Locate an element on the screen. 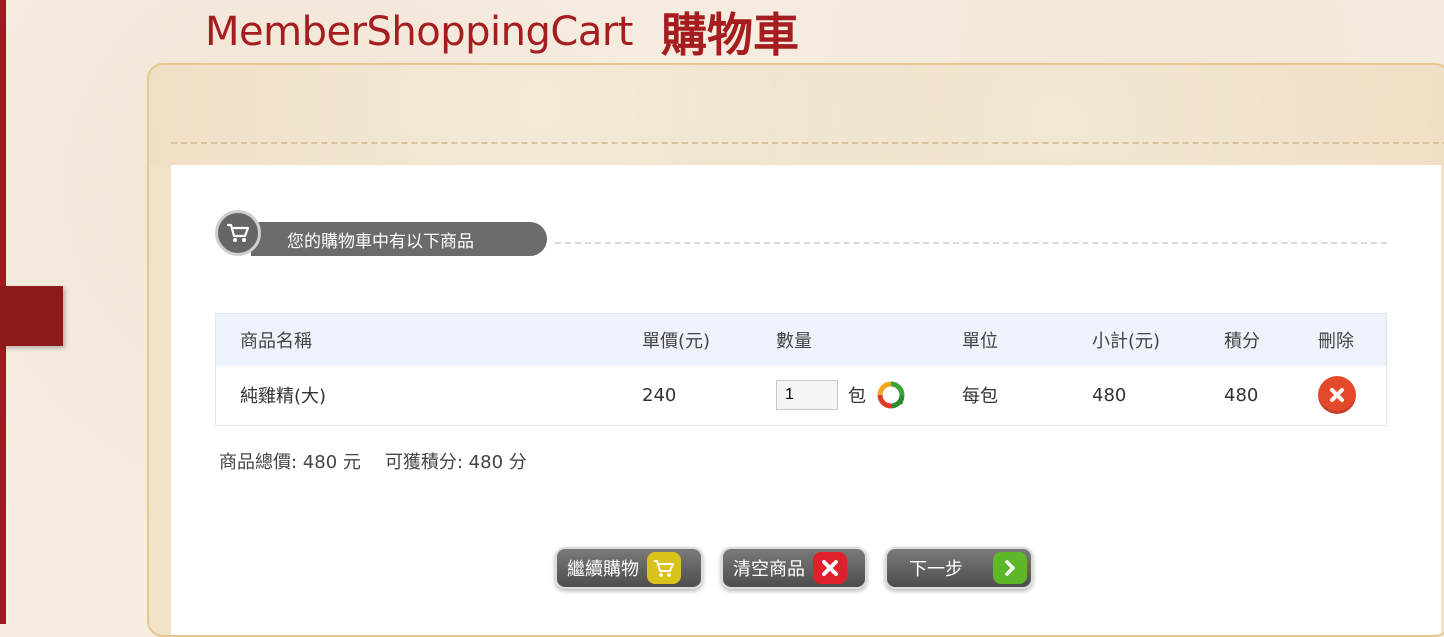  table-header-row: 商品名稱 單價(元) 數量 單位 小計(元) 積分 刪除 is located at coordinates (801, 339).